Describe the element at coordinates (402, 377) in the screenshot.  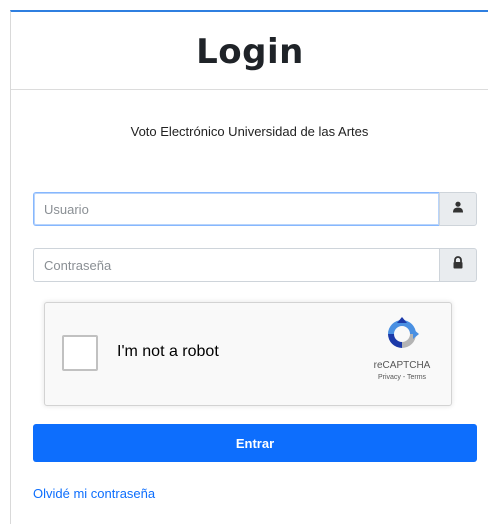
I see `recaptcha-links: Privacy - Terms` at that location.